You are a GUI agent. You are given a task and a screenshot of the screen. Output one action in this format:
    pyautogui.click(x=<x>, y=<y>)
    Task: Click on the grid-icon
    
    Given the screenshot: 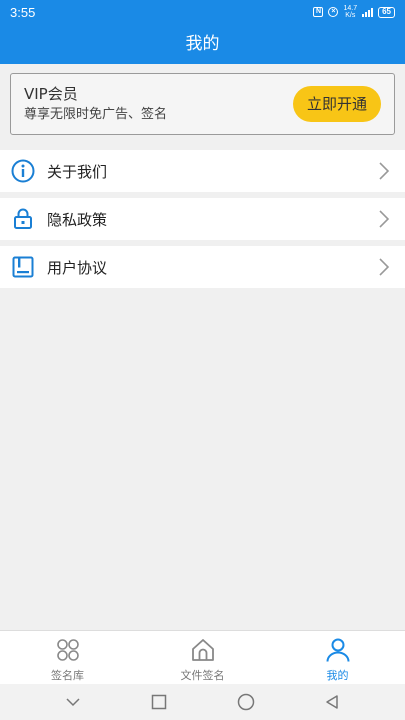 What is the action you would take?
    pyautogui.click(x=67, y=650)
    